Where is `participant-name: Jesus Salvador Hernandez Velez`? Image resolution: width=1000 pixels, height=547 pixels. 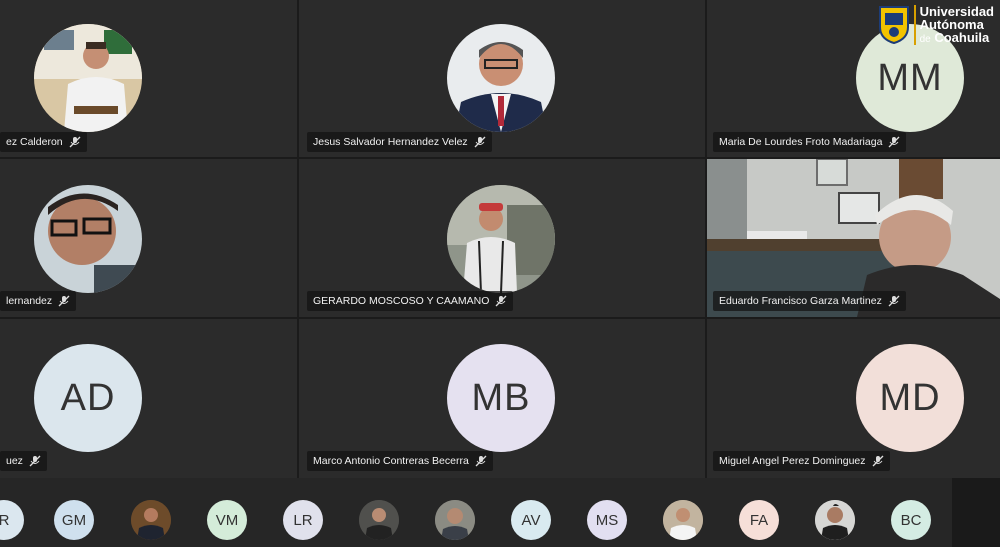 participant-name: Jesus Salvador Hernandez Velez is located at coordinates (390, 142).